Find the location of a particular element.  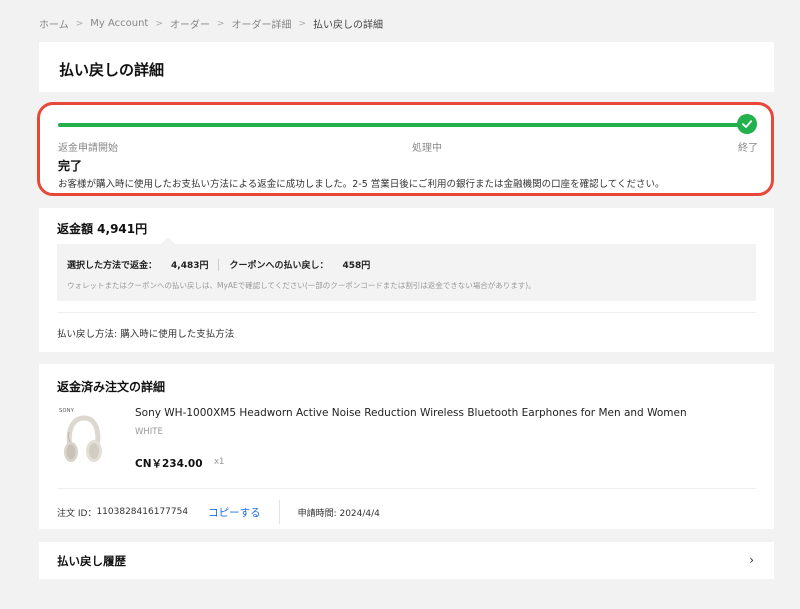

page-title: 払い戻しの詳細 is located at coordinates (112, 70).